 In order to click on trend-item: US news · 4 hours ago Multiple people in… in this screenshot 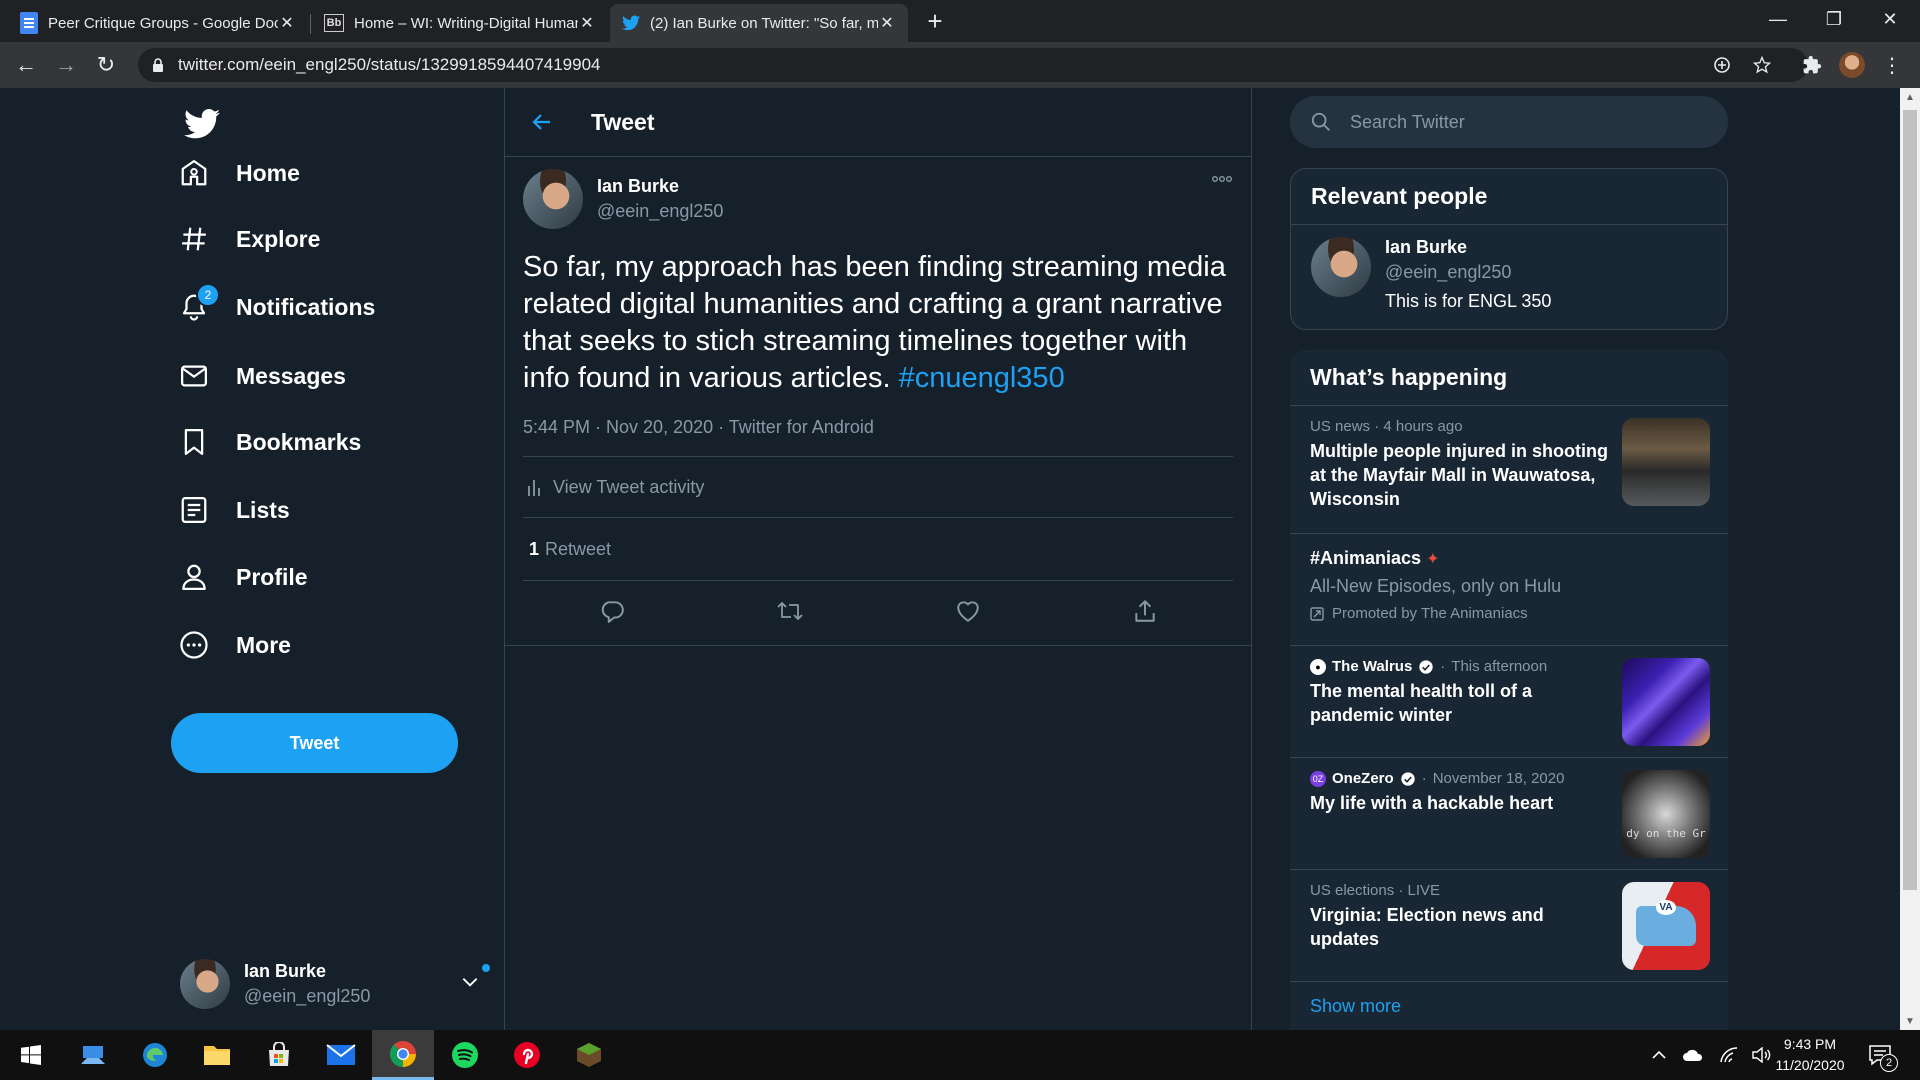, I will do `click(1509, 470)`.